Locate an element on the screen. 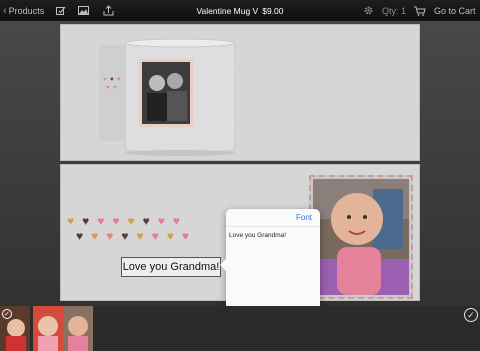 The image size is (480, 351). gear-icon is located at coordinates (368, 10).